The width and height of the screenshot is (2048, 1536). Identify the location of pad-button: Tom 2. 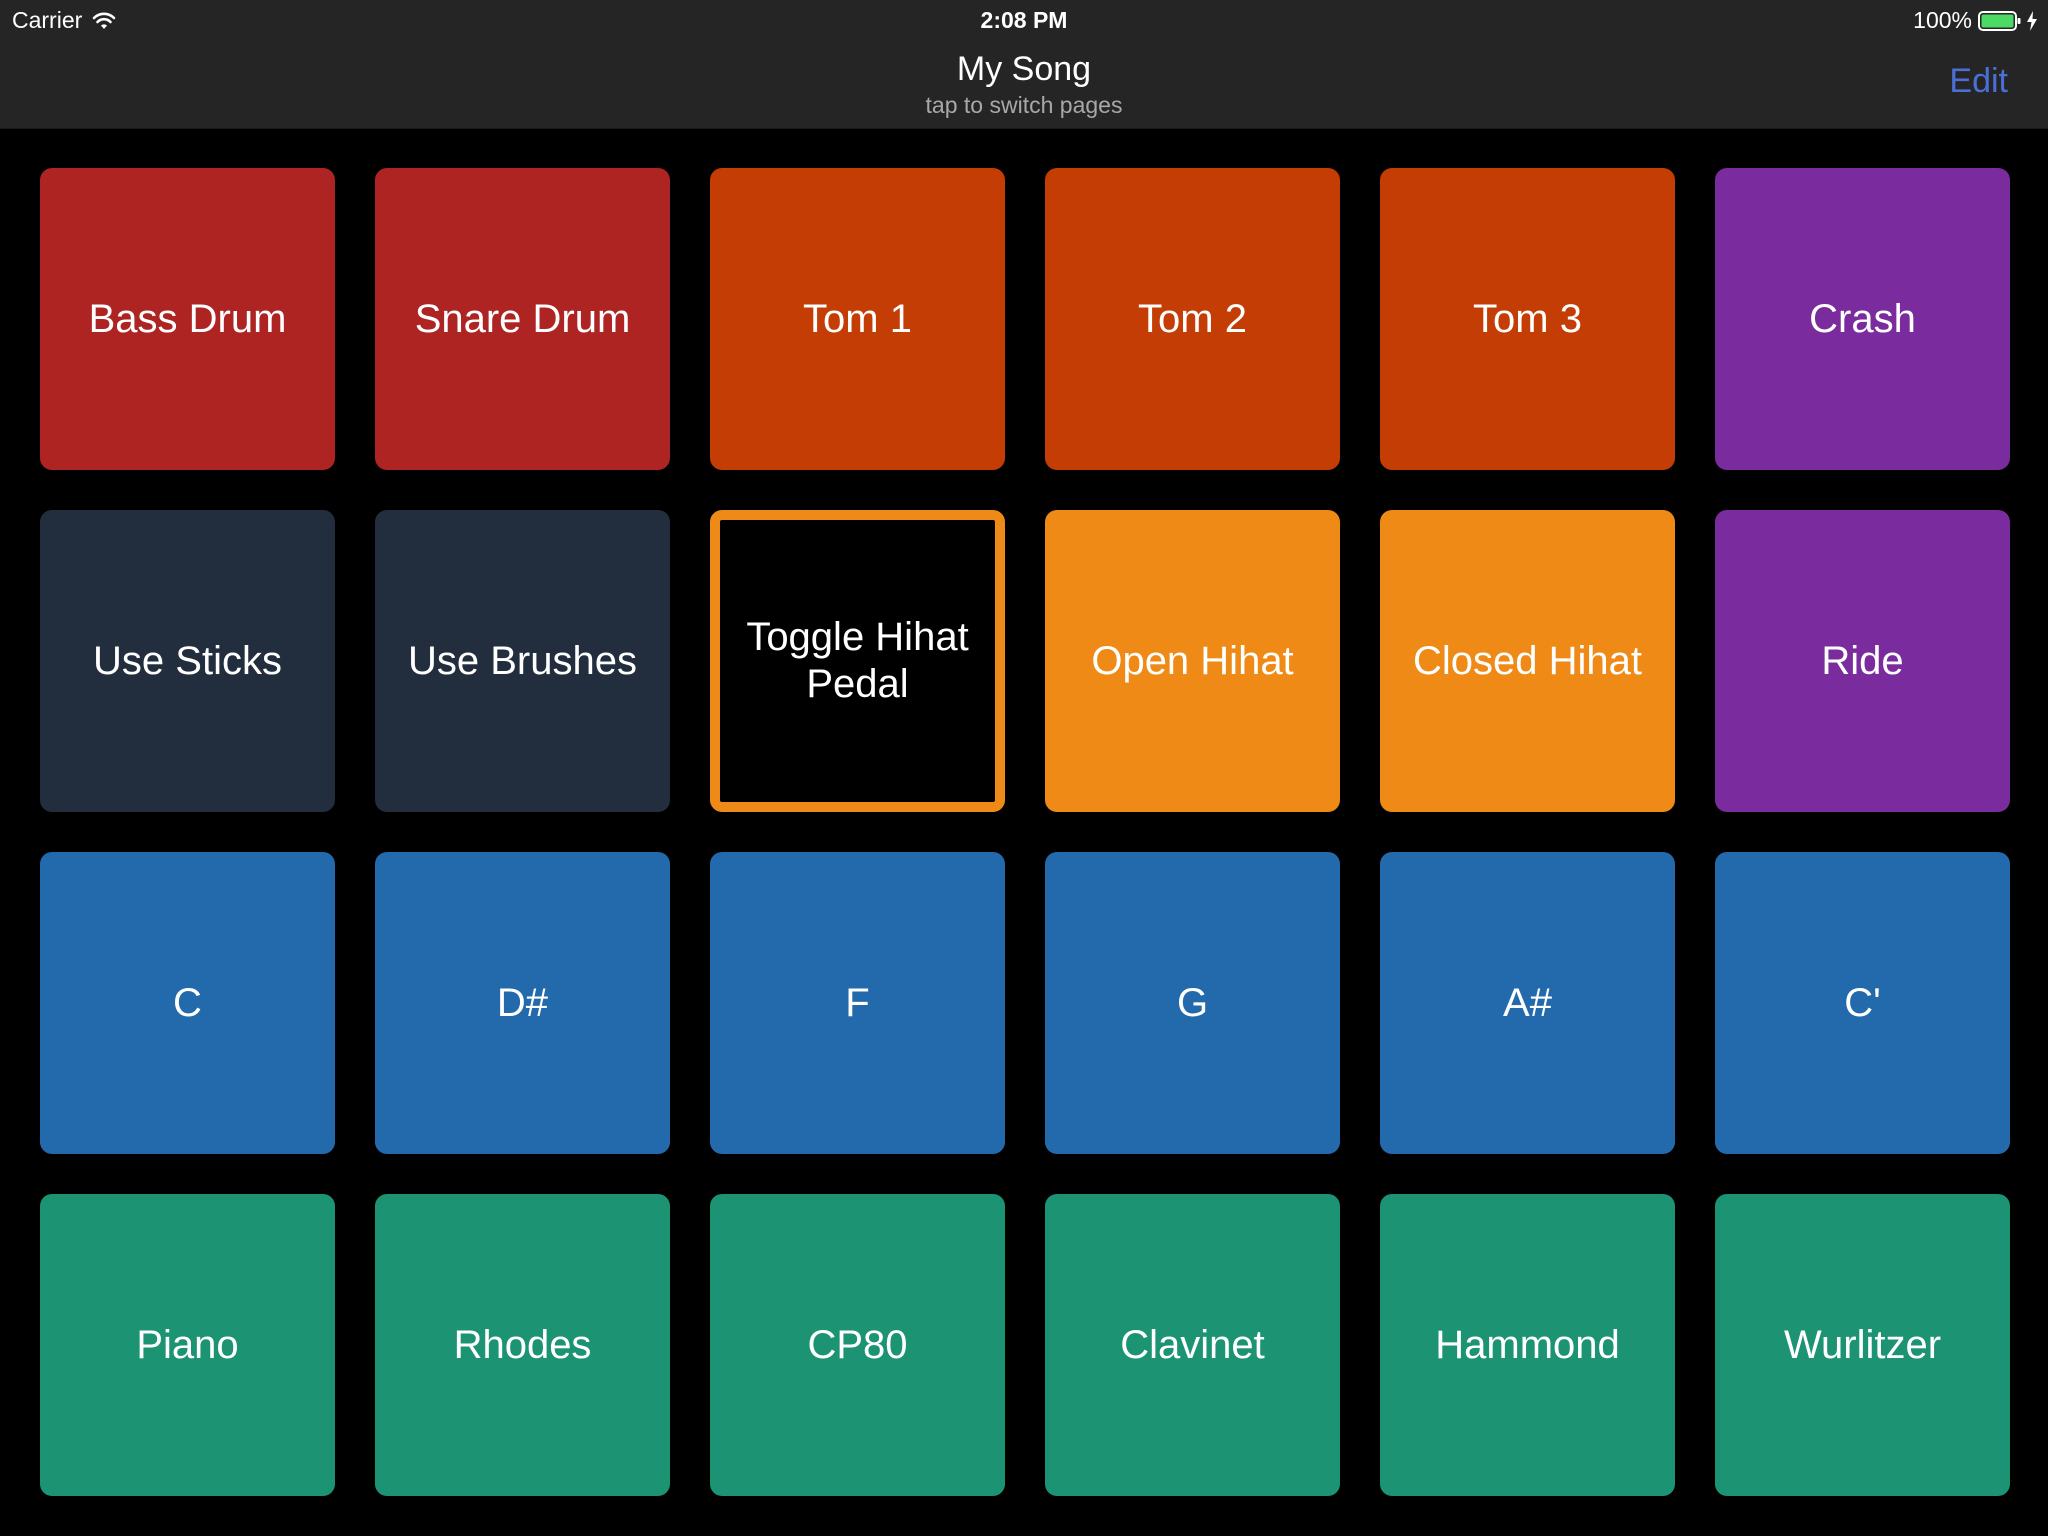
(1192, 319).